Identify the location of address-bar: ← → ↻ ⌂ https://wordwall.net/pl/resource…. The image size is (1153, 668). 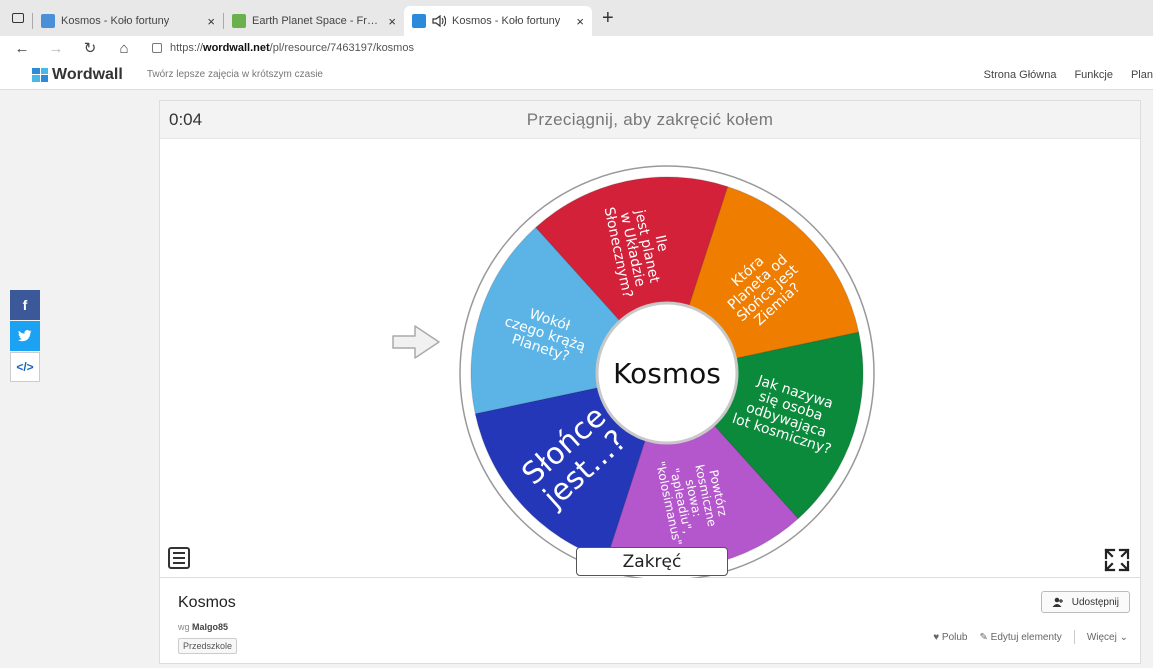
(576, 48).